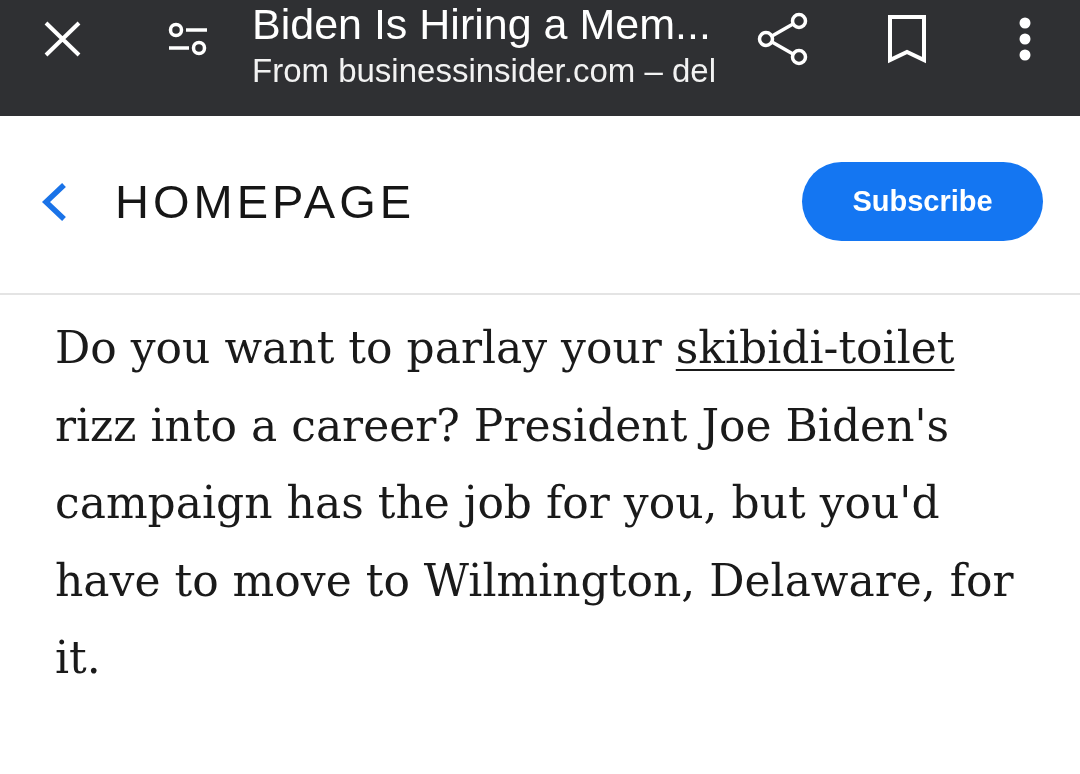 The height and width of the screenshot is (774, 1080). Describe the element at coordinates (907, 39) in the screenshot. I see `bookmark-icon` at that location.